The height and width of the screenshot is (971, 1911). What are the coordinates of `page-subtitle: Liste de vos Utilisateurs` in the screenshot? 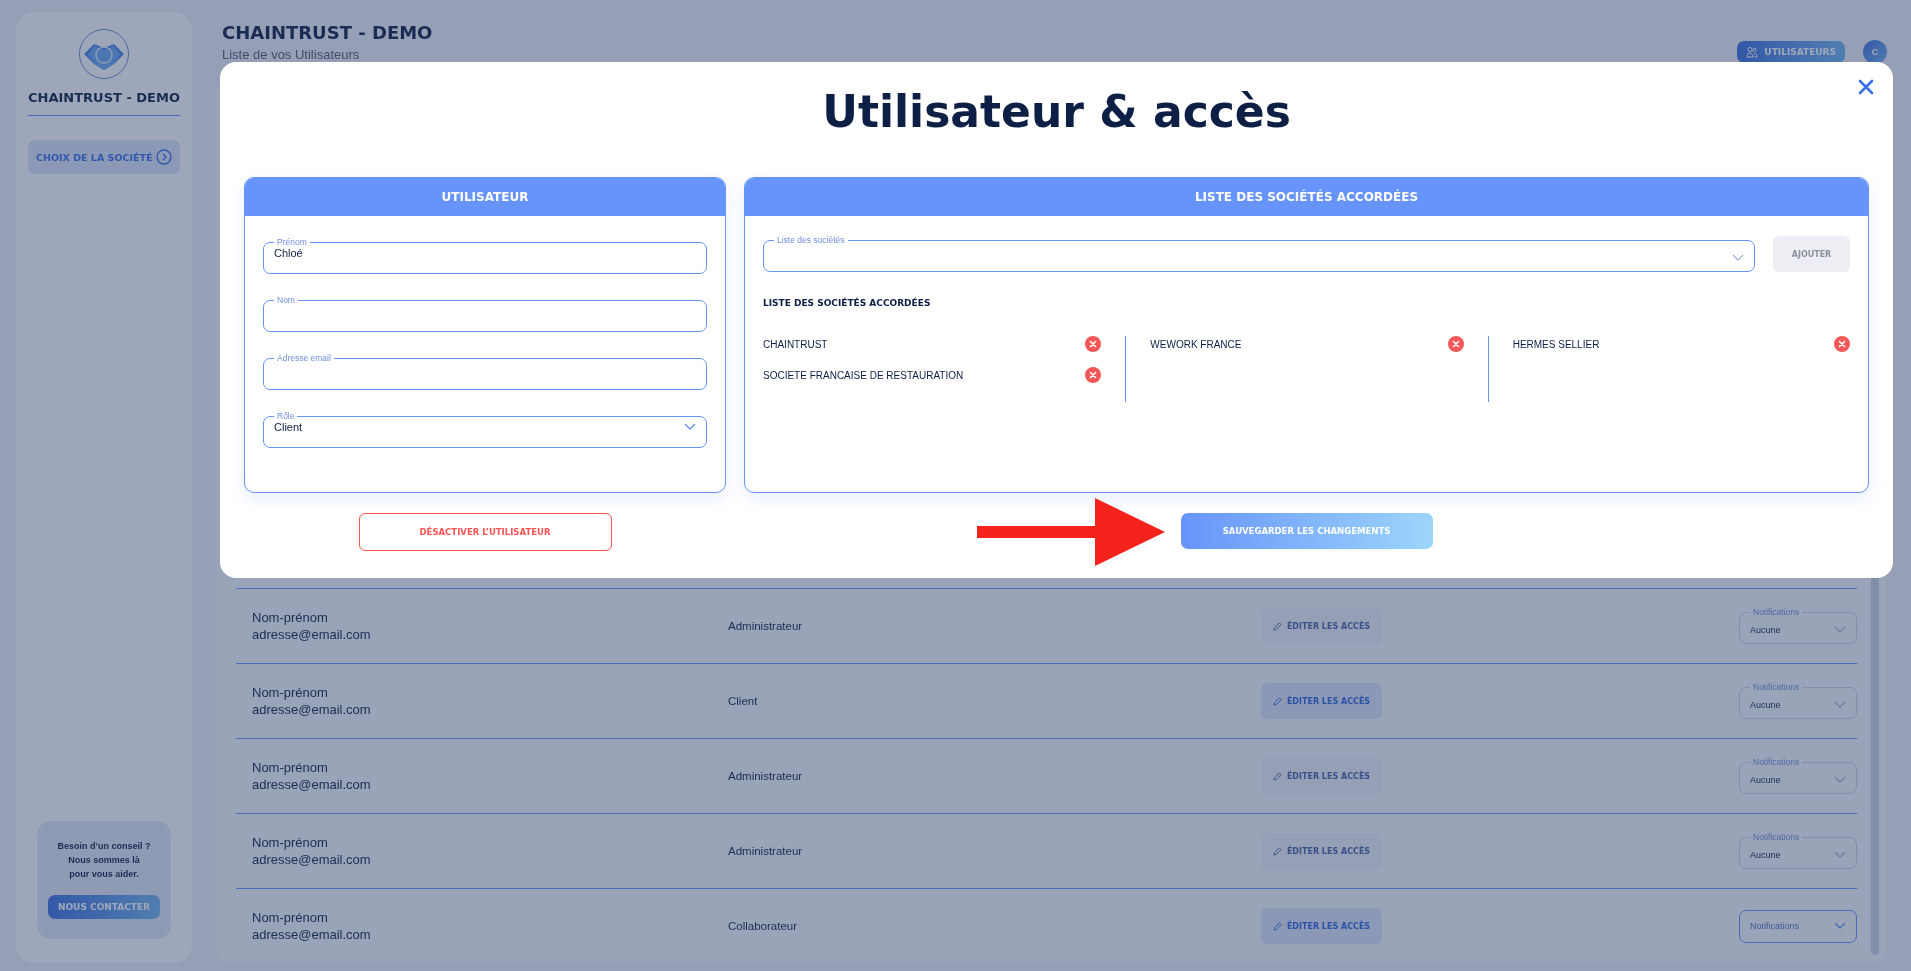 It's located at (291, 54).